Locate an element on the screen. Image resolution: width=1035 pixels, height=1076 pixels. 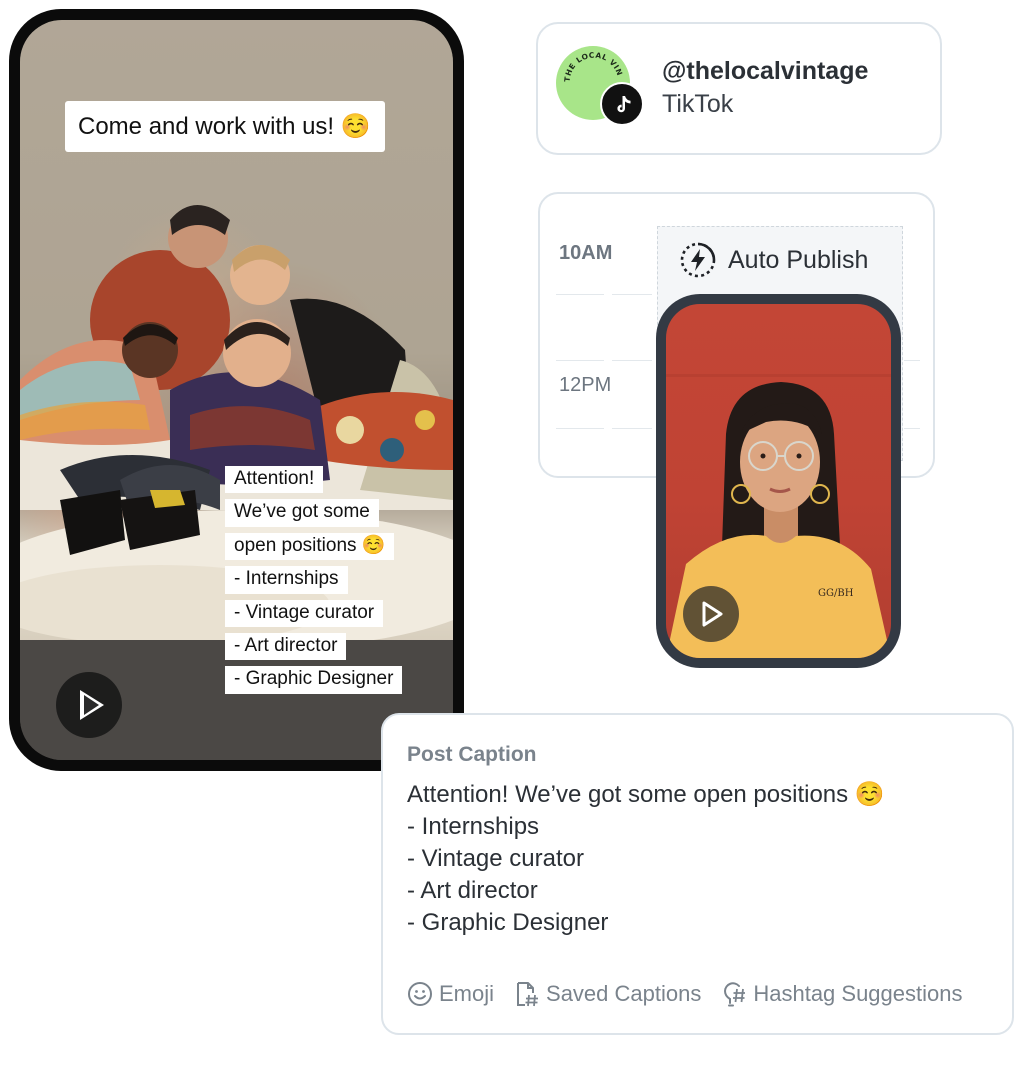
overlay-line: Attention! is located at coordinates (274, 480).